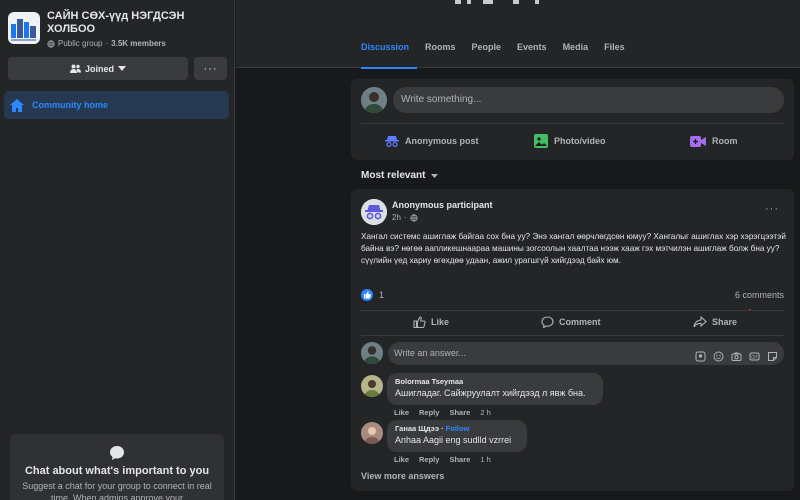  What do you see at coordinates (70, 105) in the screenshot?
I see `community-home-label: Community home` at bounding box center [70, 105].